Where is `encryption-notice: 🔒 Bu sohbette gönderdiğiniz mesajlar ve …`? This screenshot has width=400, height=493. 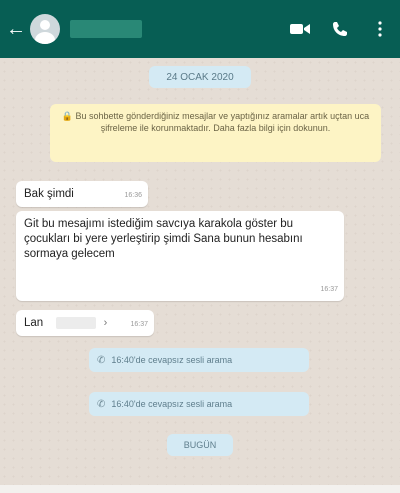 encryption-notice: 🔒 Bu sohbette gönderdiğiniz mesajlar ve … is located at coordinates (215, 133).